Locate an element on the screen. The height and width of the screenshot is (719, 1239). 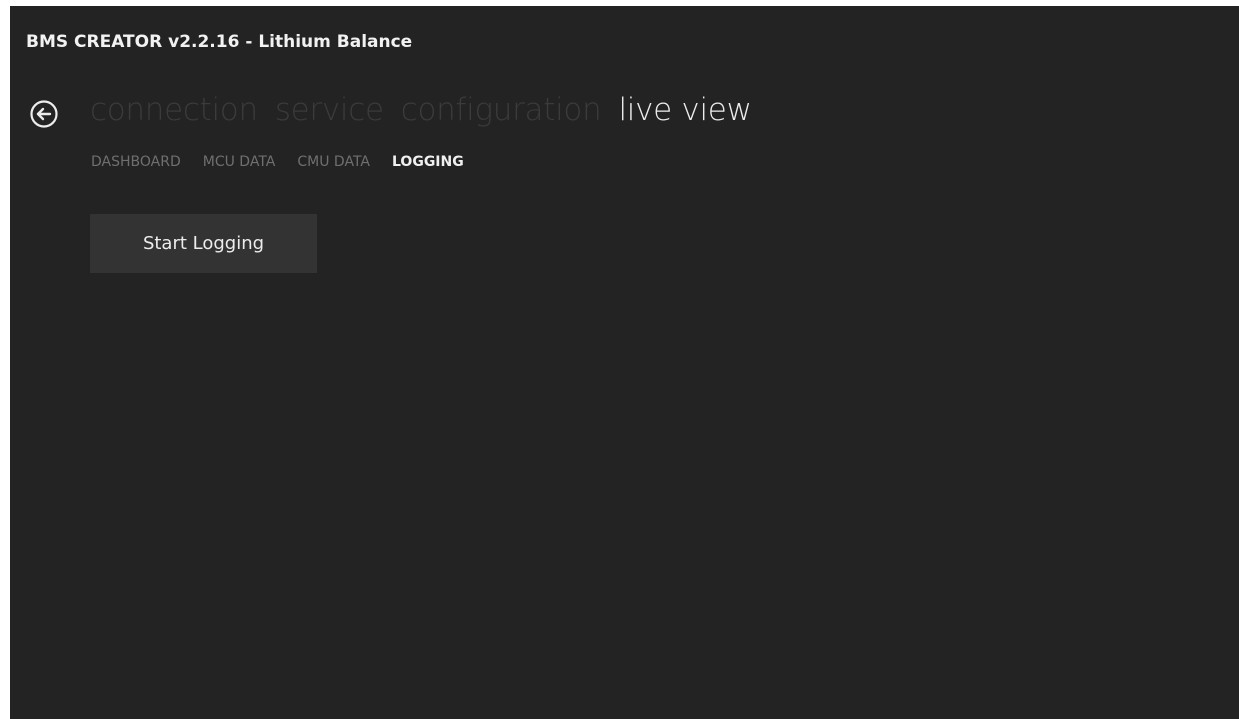
nav-configuration: configuration is located at coordinates (501, 110).